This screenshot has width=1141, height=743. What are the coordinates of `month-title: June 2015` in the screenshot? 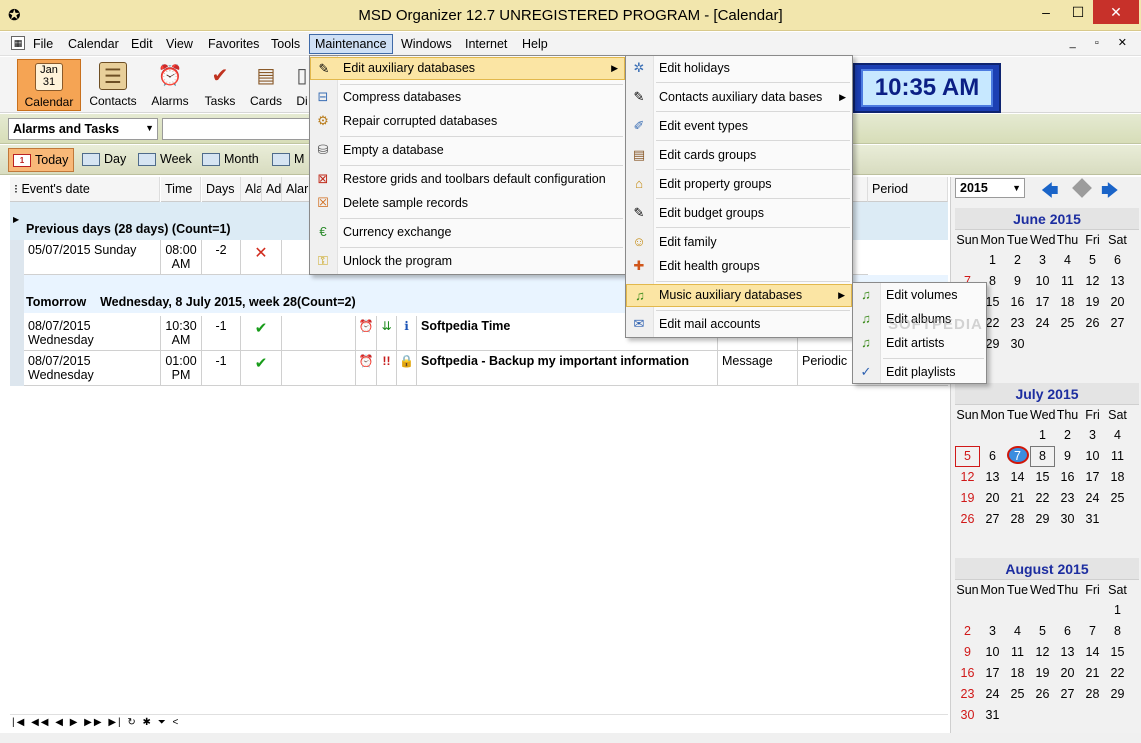 It's located at (1047, 219).